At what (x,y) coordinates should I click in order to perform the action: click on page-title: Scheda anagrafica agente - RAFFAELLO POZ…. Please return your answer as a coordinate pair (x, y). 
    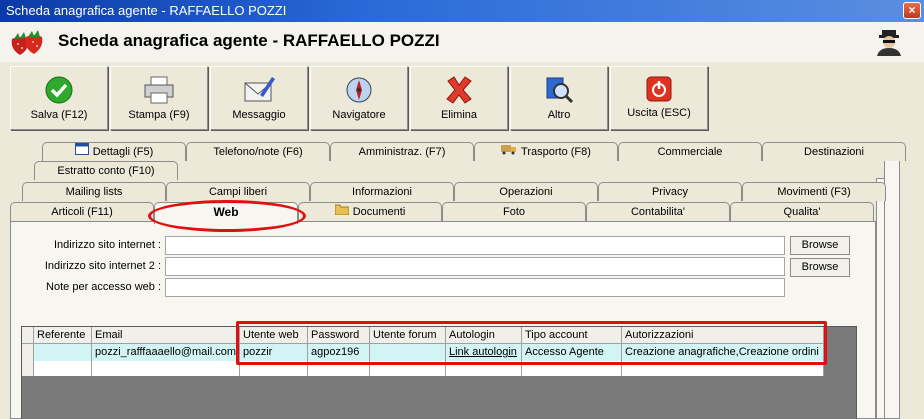
    Looking at the image, I should click on (249, 40).